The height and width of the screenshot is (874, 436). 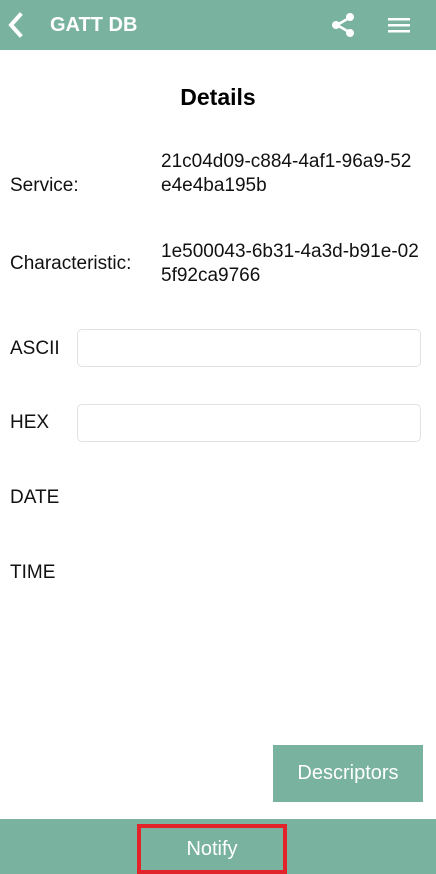 What do you see at coordinates (30, 422) in the screenshot?
I see `hex-label: HEX` at bounding box center [30, 422].